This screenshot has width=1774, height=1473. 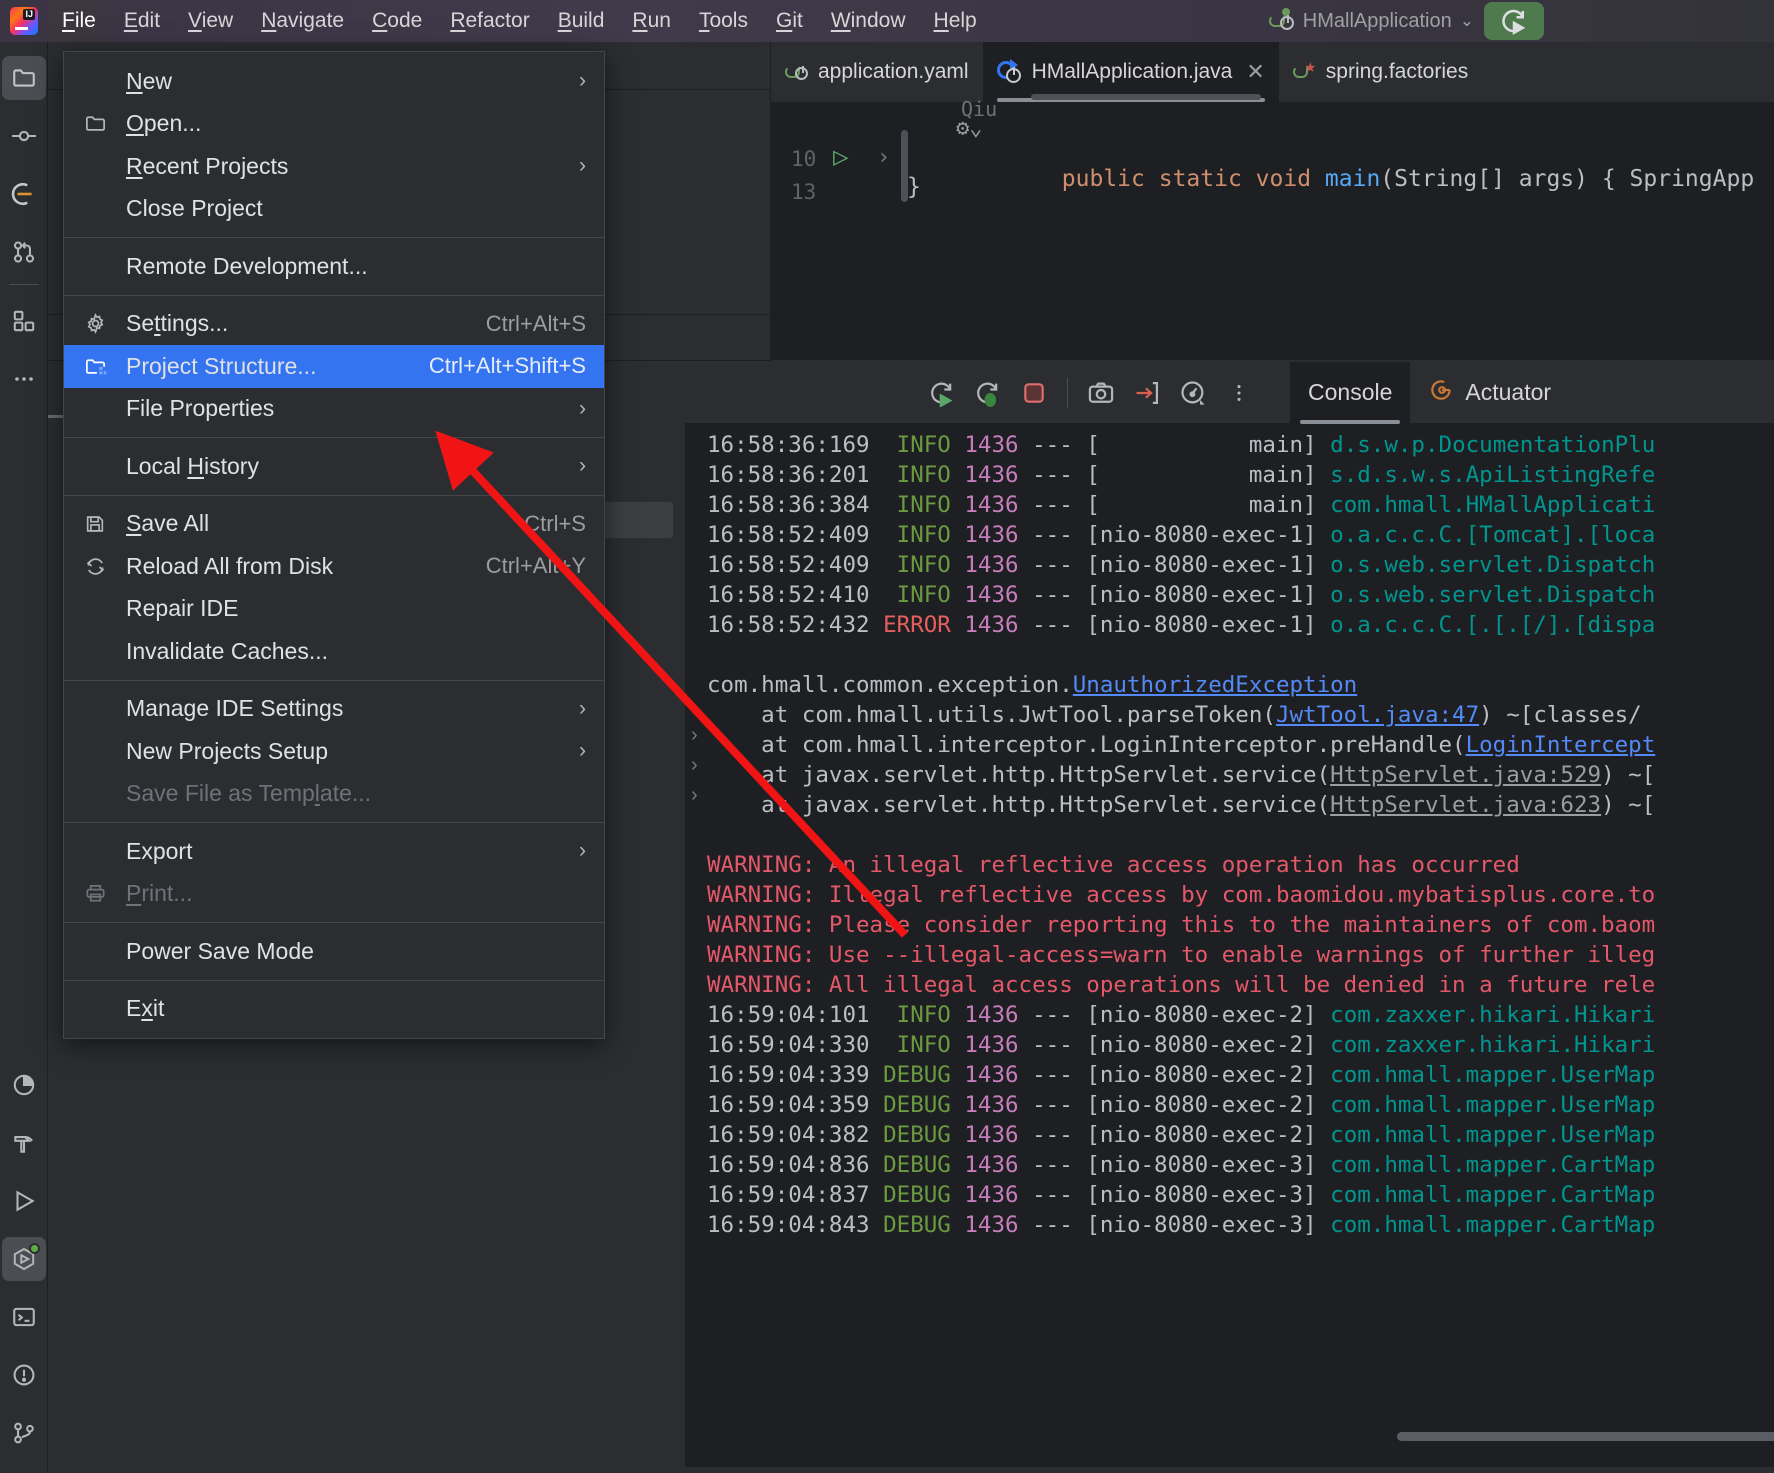 I want to click on menu-item-close-project: Close Project, so click(x=334, y=209).